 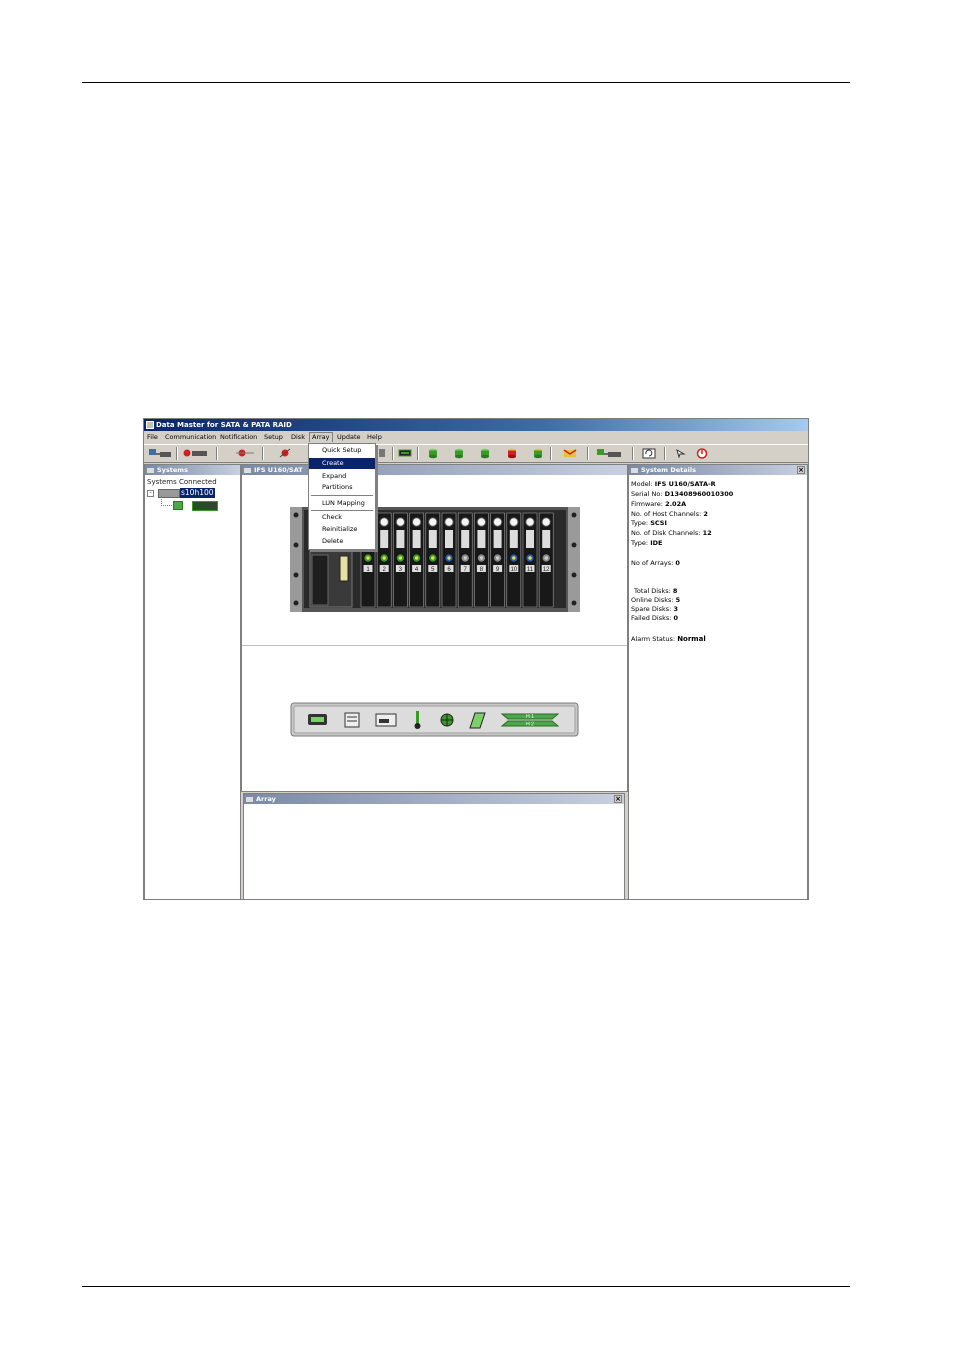 What do you see at coordinates (342, 463) in the screenshot?
I see `menu-item-create: Create` at bounding box center [342, 463].